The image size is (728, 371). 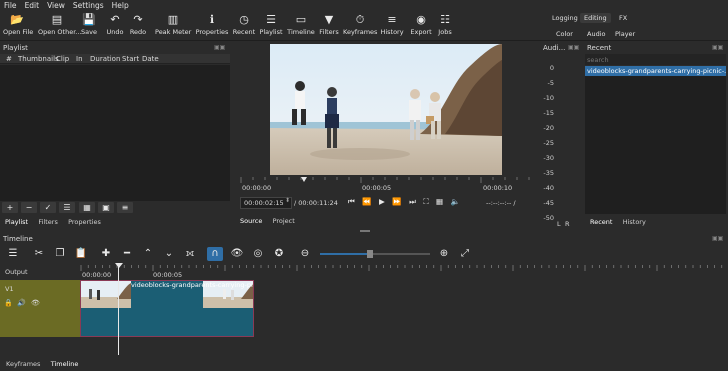 What do you see at coordinates (7, 59) in the screenshot?
I see `col-number: #` at bounding box center [7, 59].